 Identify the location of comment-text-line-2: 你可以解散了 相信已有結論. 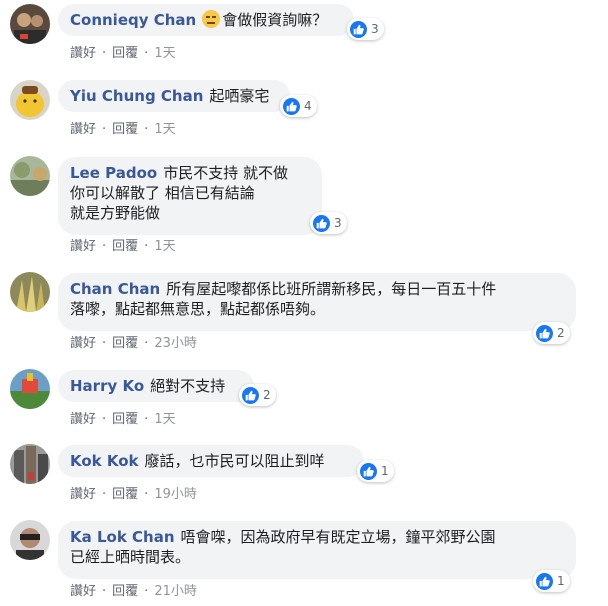
(162, 193).